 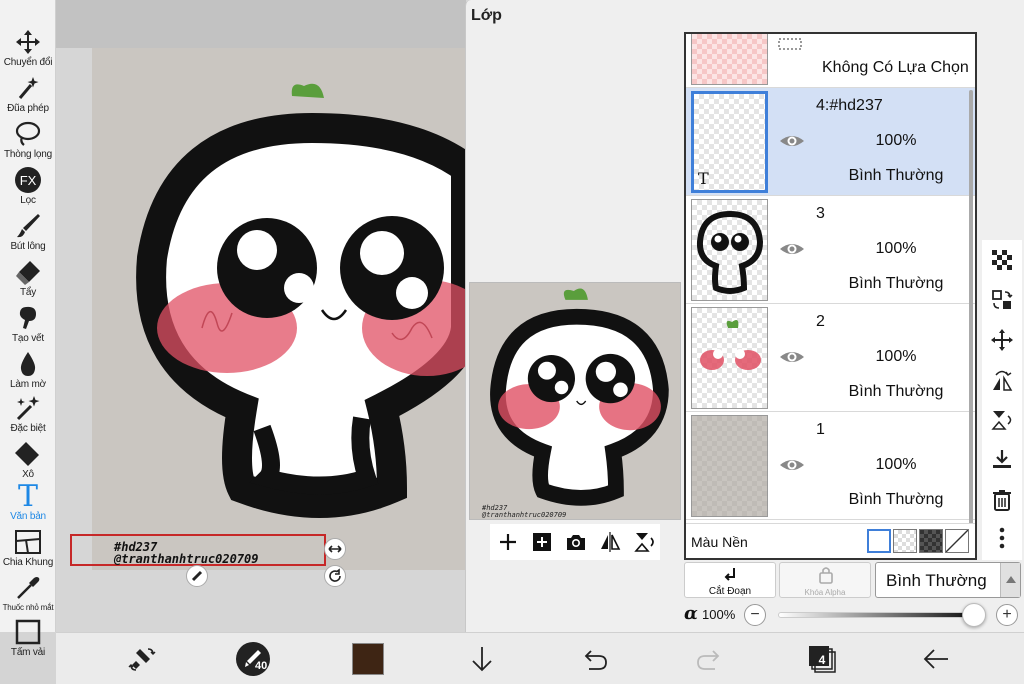 I want to click on layer-list-scrollbar, so click(x=971, y=310).